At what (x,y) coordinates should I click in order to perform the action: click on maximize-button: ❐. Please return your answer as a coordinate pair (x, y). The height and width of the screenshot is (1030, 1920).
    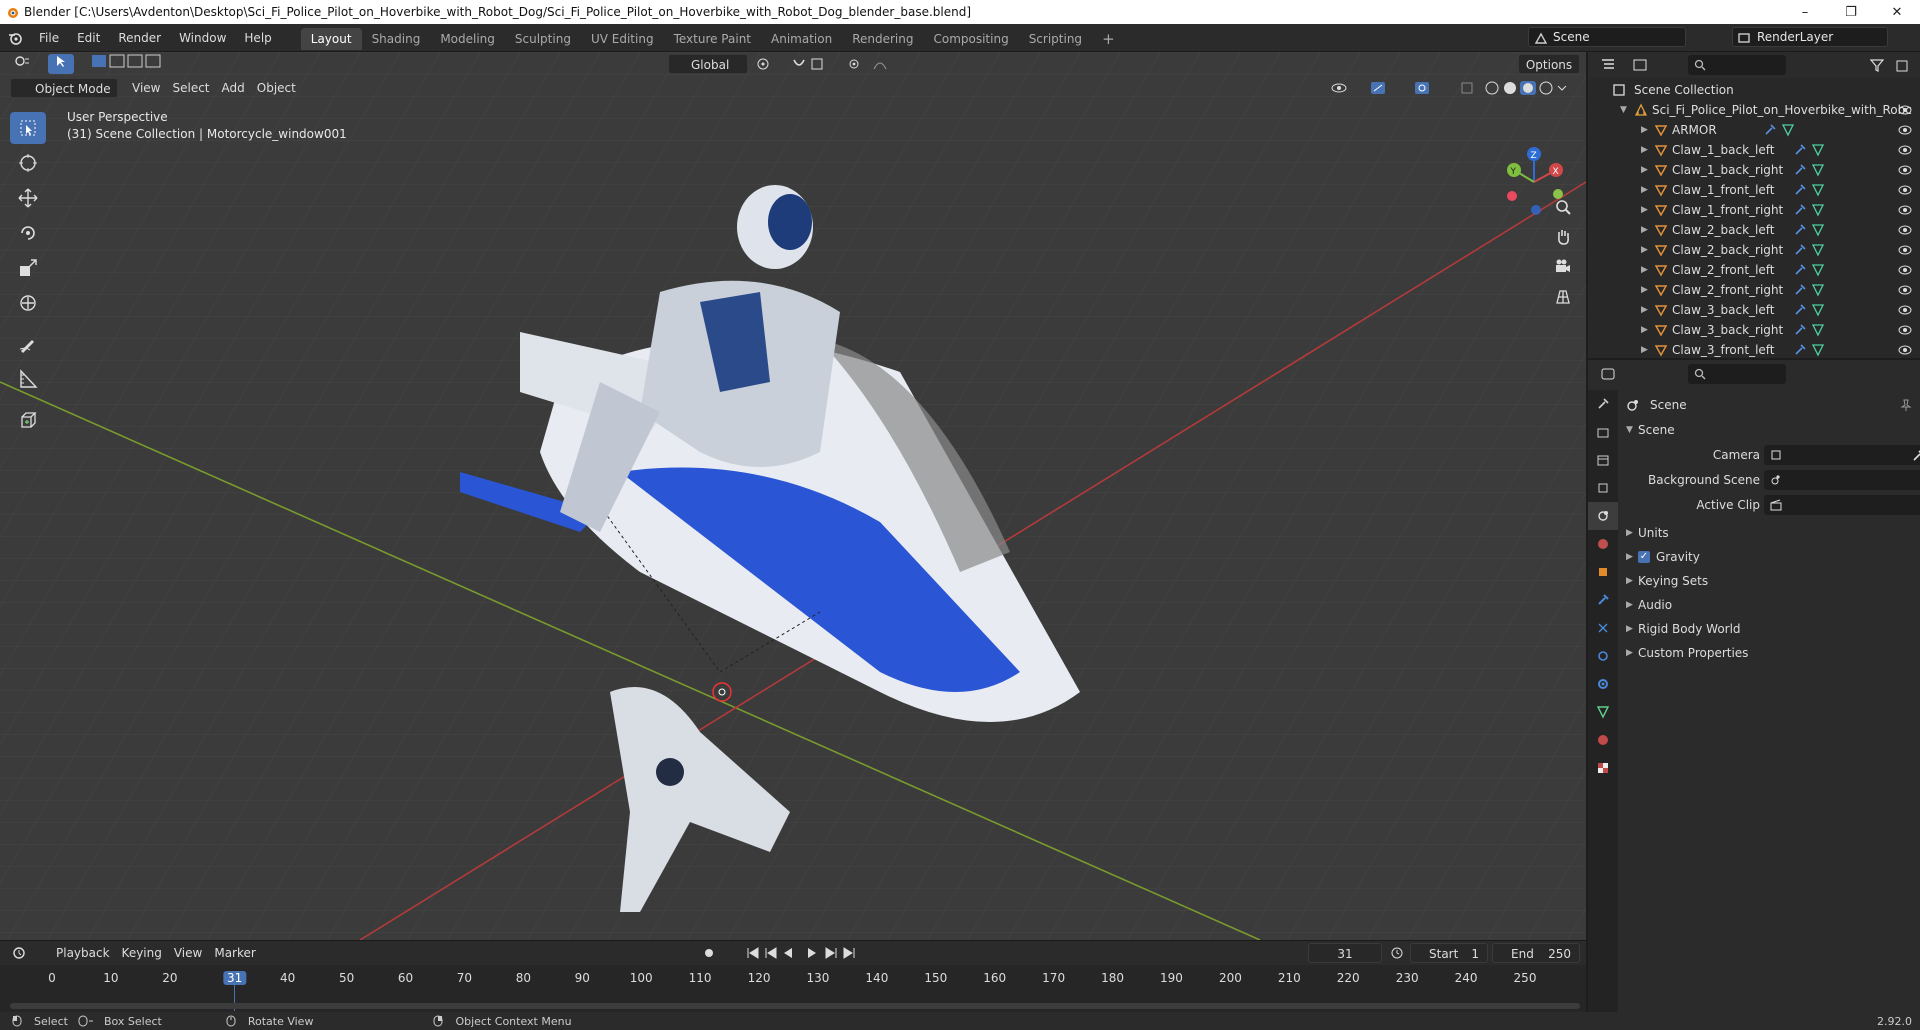
    Looking at the image, I should click on (1851, 12).